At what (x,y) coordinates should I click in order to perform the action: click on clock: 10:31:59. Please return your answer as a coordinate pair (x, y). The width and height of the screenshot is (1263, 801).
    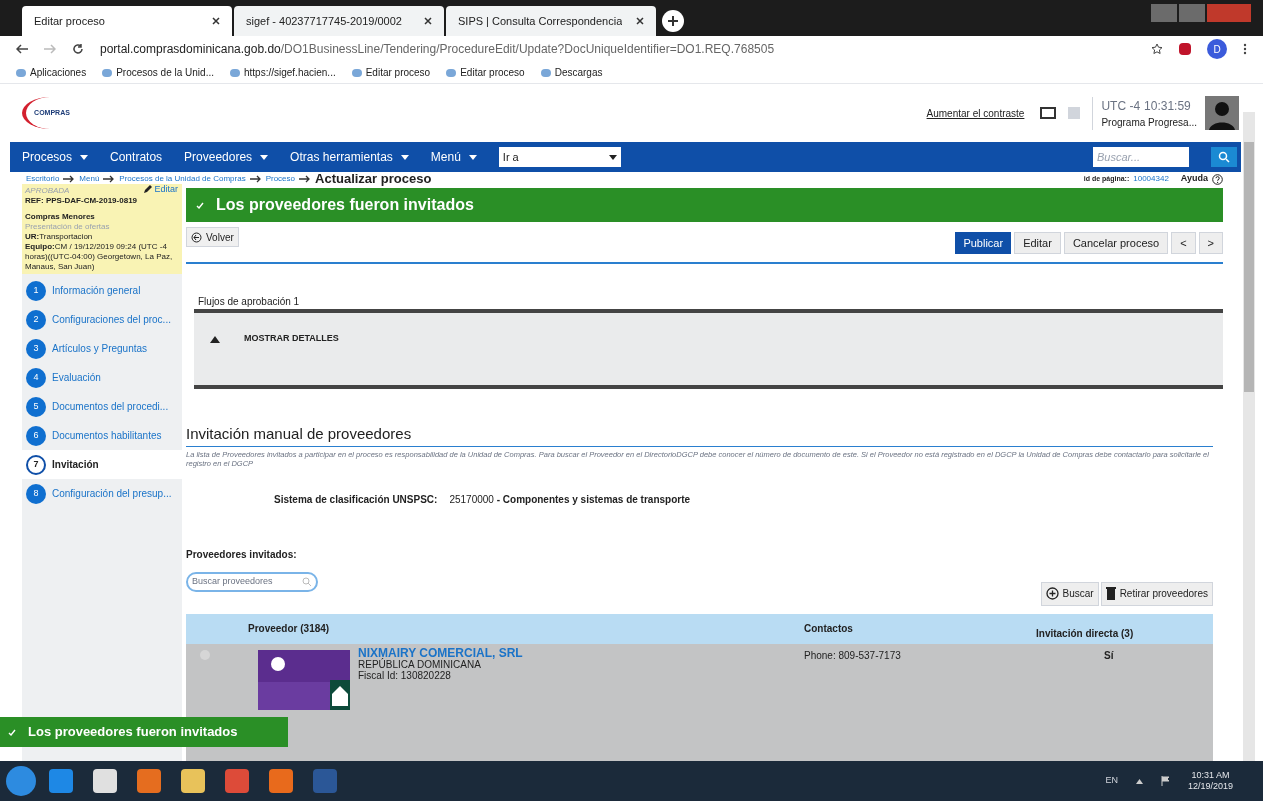
    Looking at the image, I should click on (1167, 106).